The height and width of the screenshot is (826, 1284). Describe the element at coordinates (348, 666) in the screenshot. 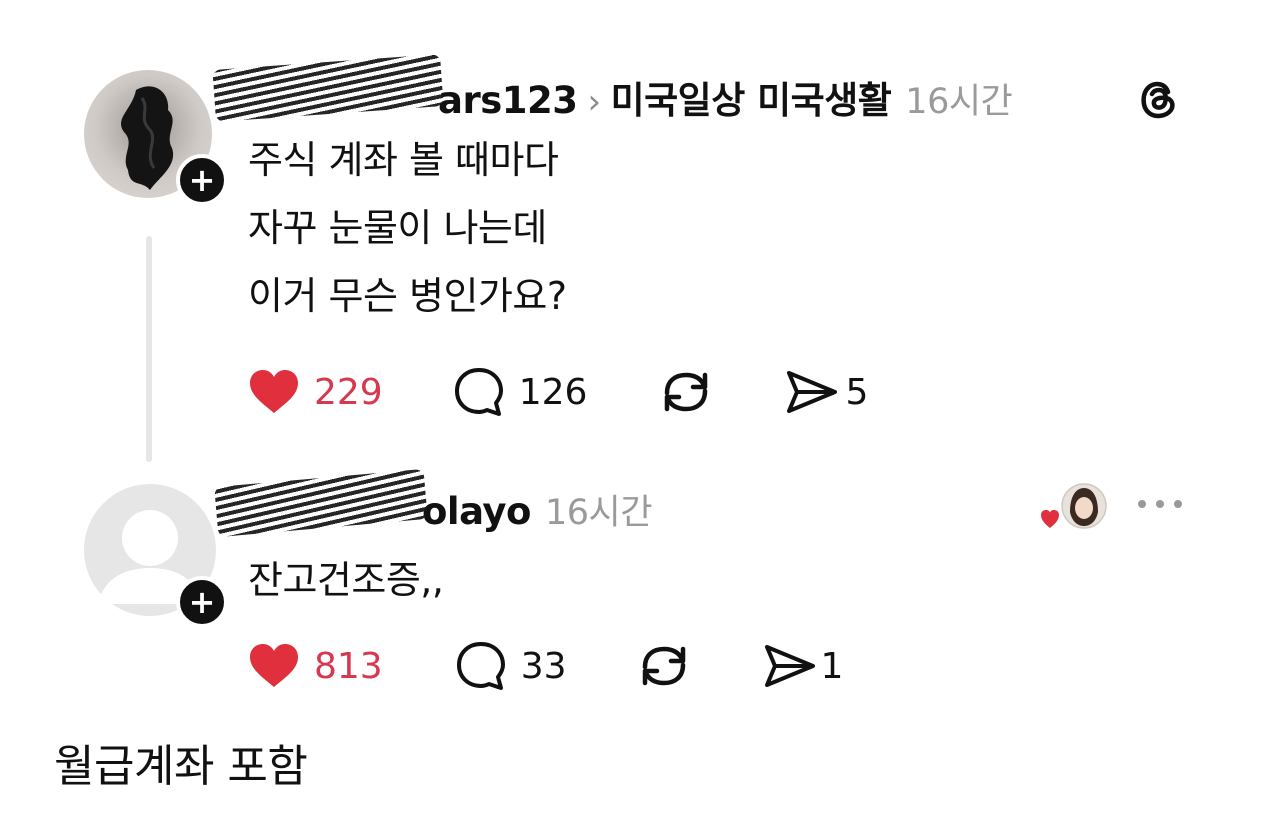

I see `like-count: 813` at that location.